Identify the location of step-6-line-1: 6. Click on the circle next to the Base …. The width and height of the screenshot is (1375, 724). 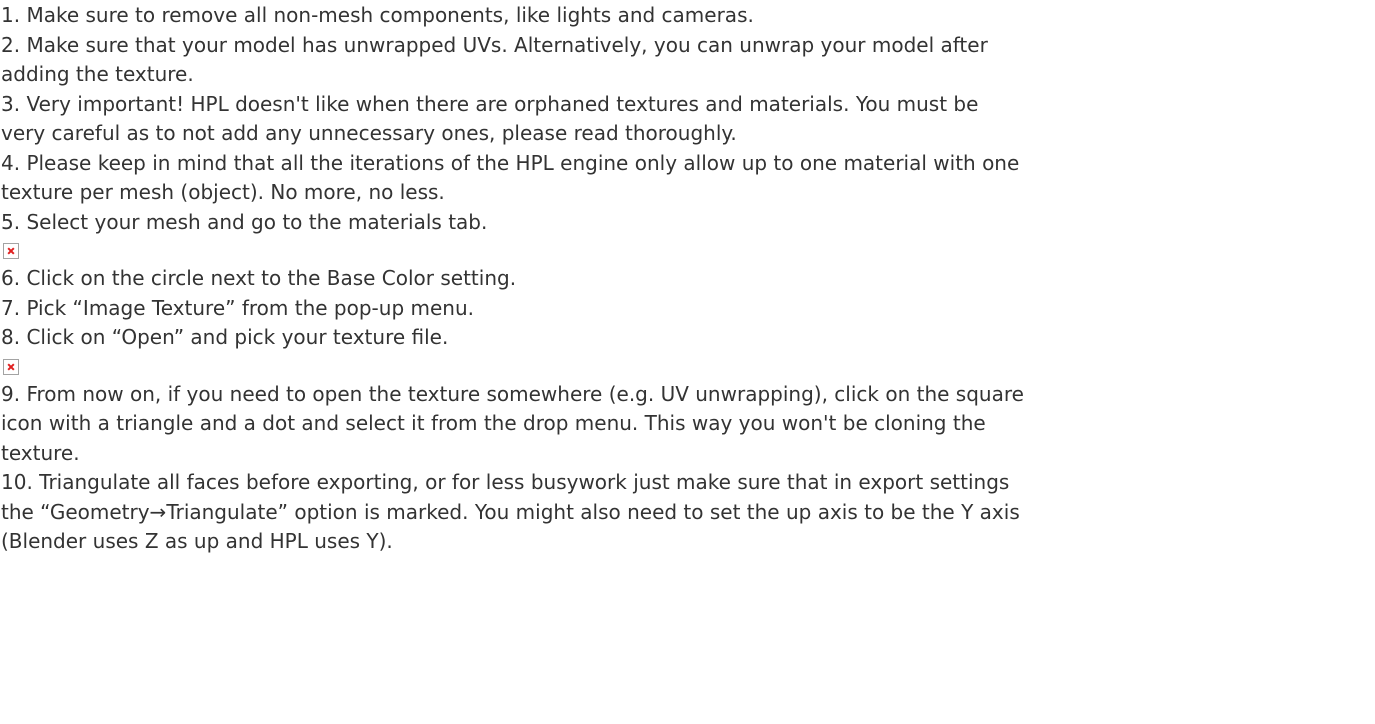
(259, 278).